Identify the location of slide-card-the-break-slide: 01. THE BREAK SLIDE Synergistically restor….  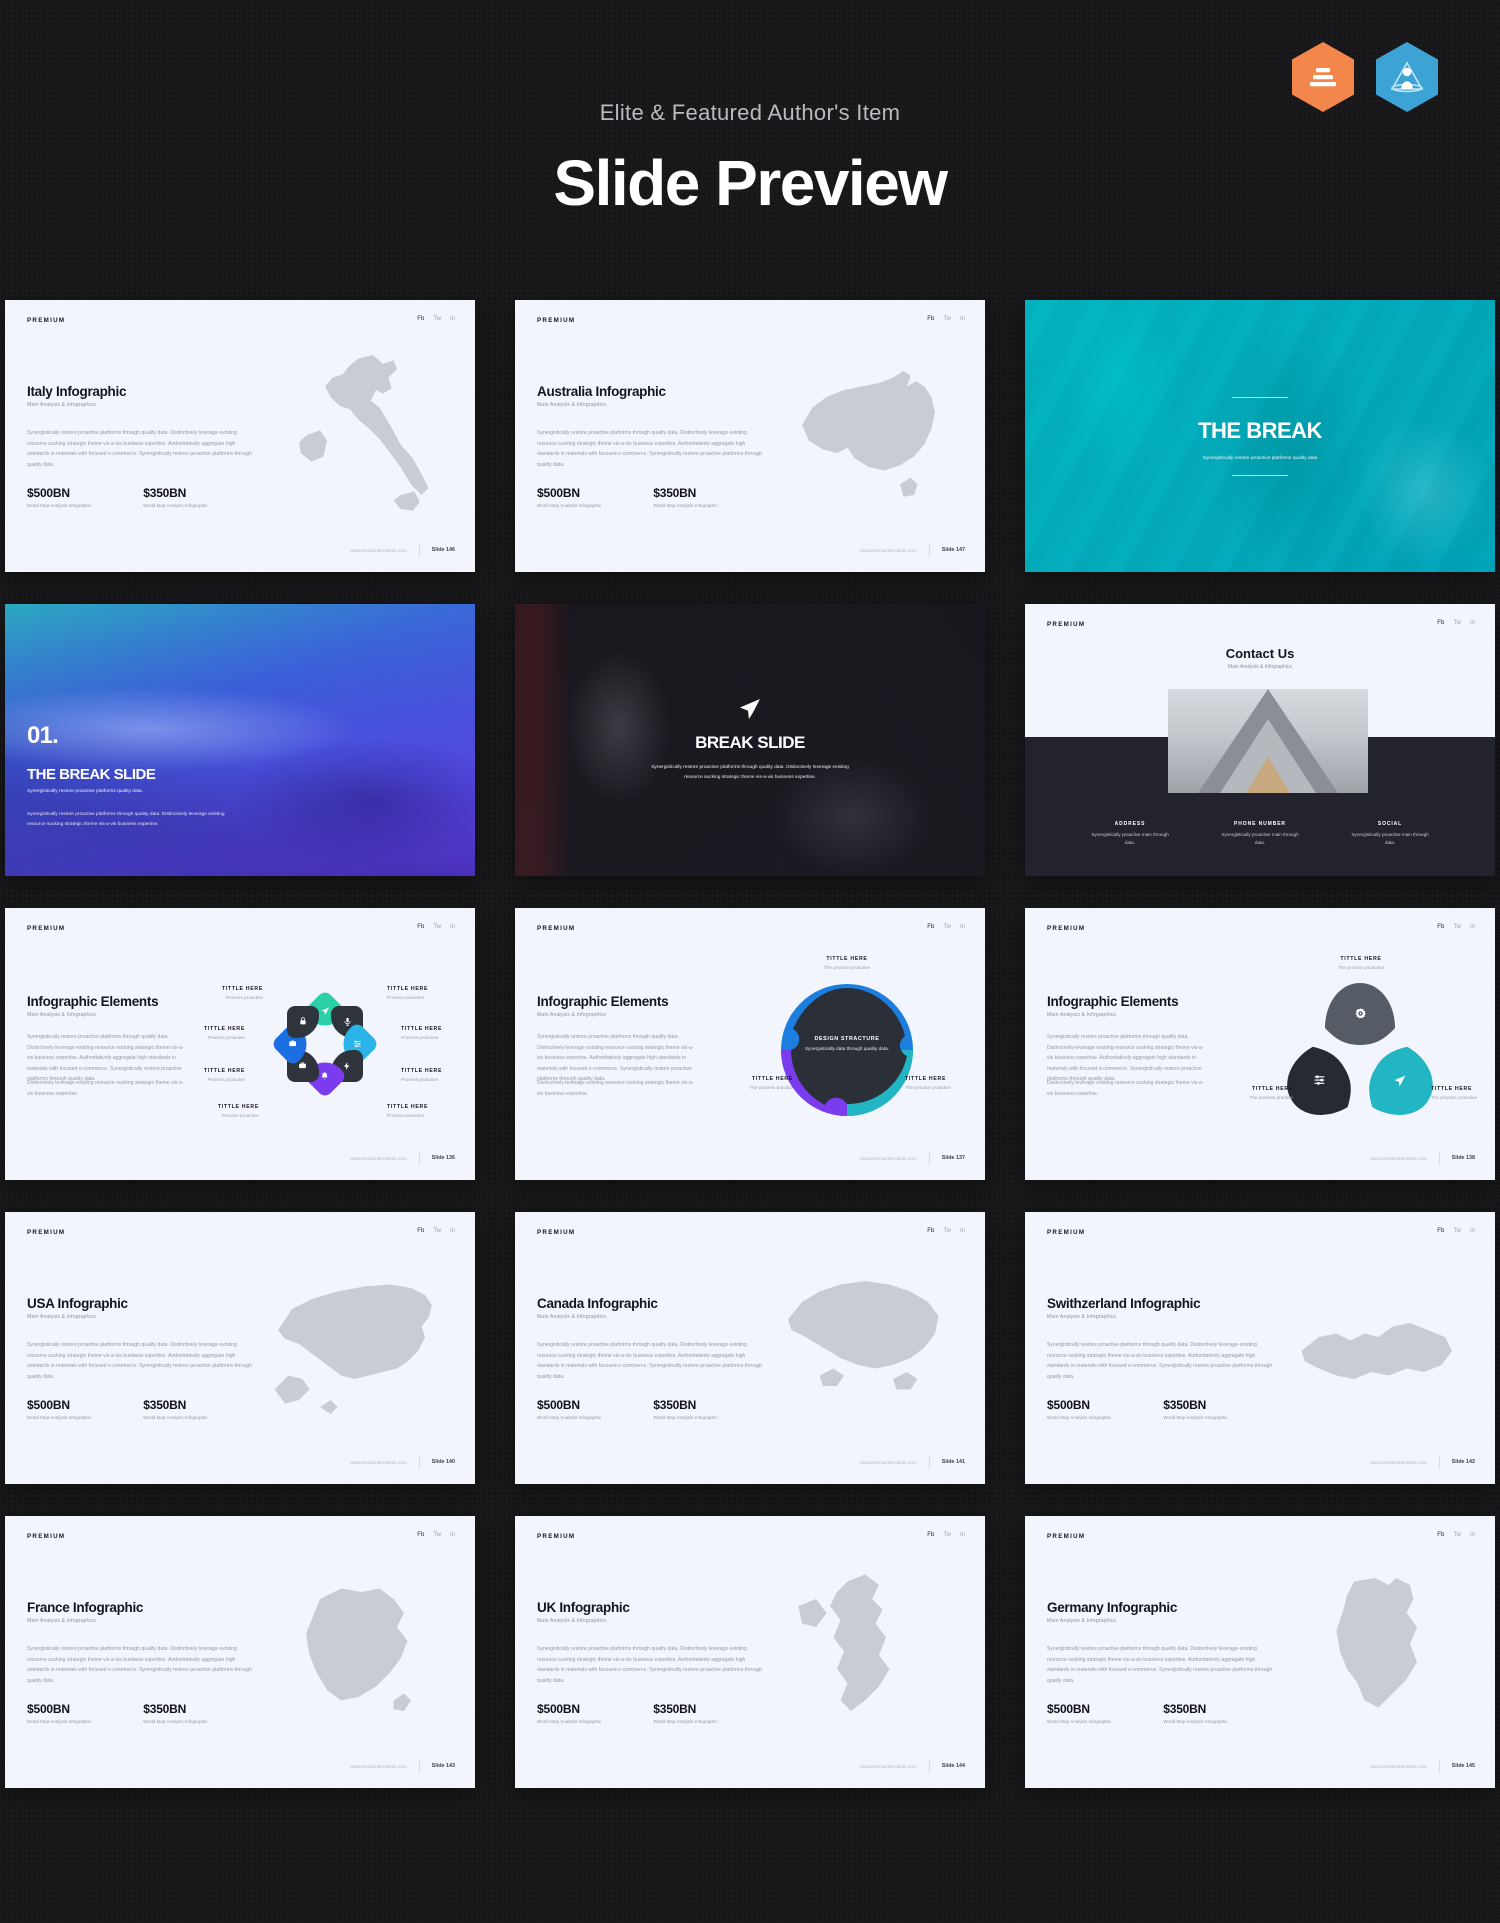
(240, 740).